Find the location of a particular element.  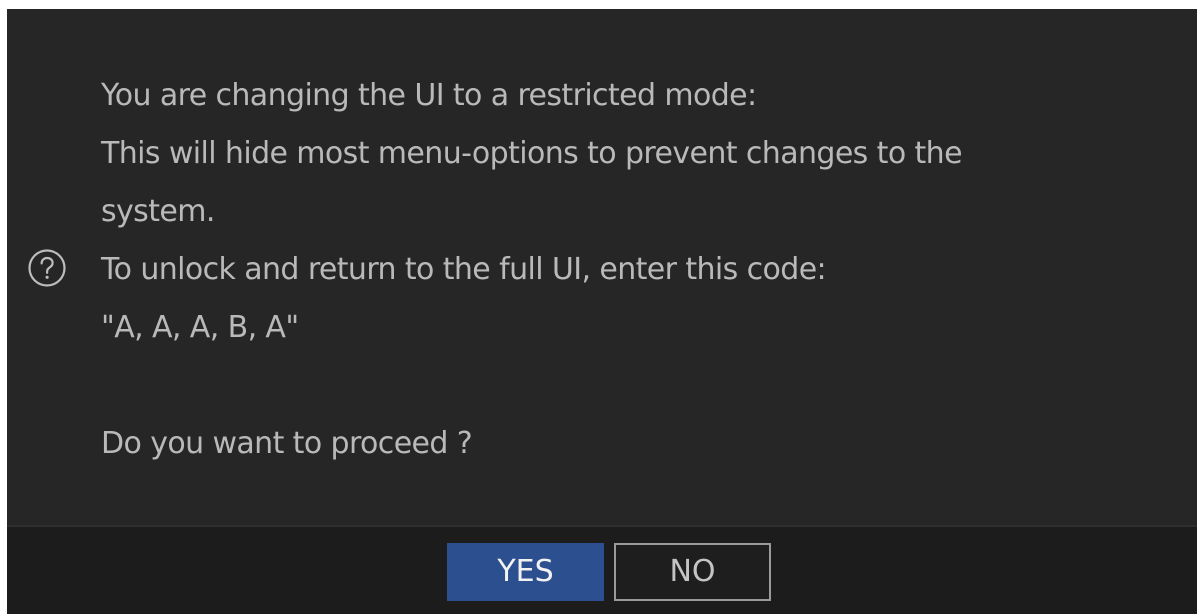

proceed-question: Do you want to proceed ? is located at coordinates (287, 443).